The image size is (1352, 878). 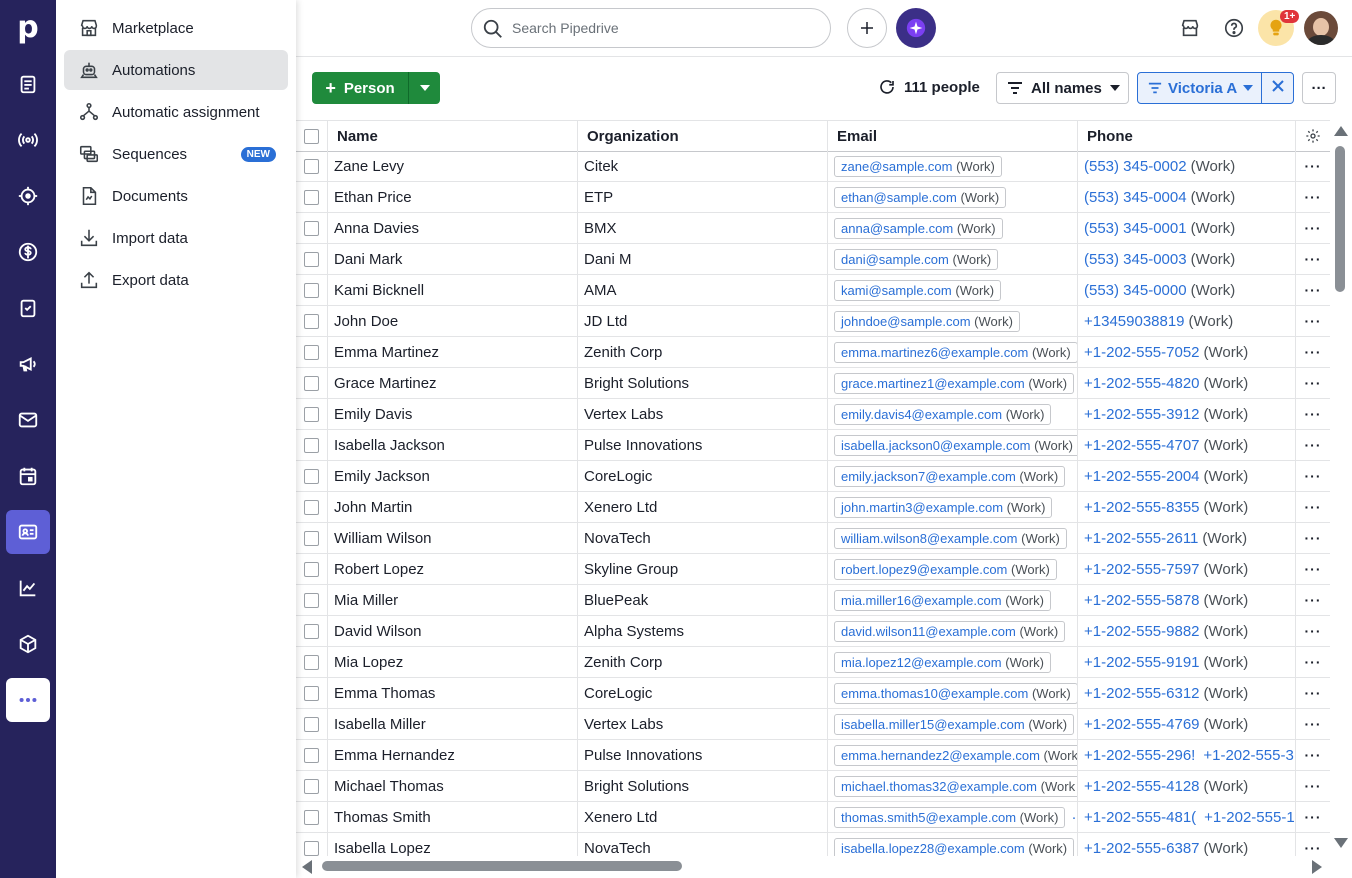 What do you see at coordinates (1142, 786) in the screenshot?
I see `phone-link: +1-202-555-4128` at bounding box center [1142, 786].